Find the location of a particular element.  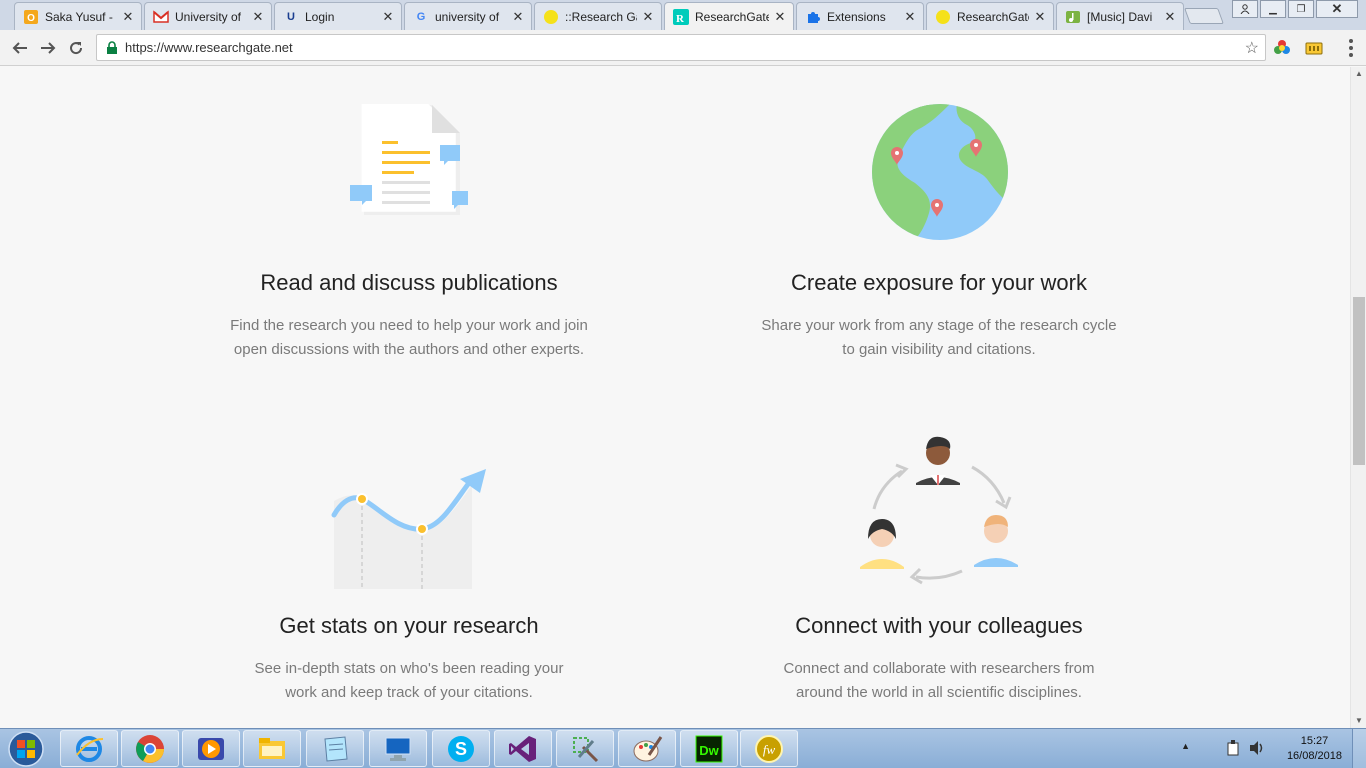

taskbar-notepad is located at coordinates (335, 748).